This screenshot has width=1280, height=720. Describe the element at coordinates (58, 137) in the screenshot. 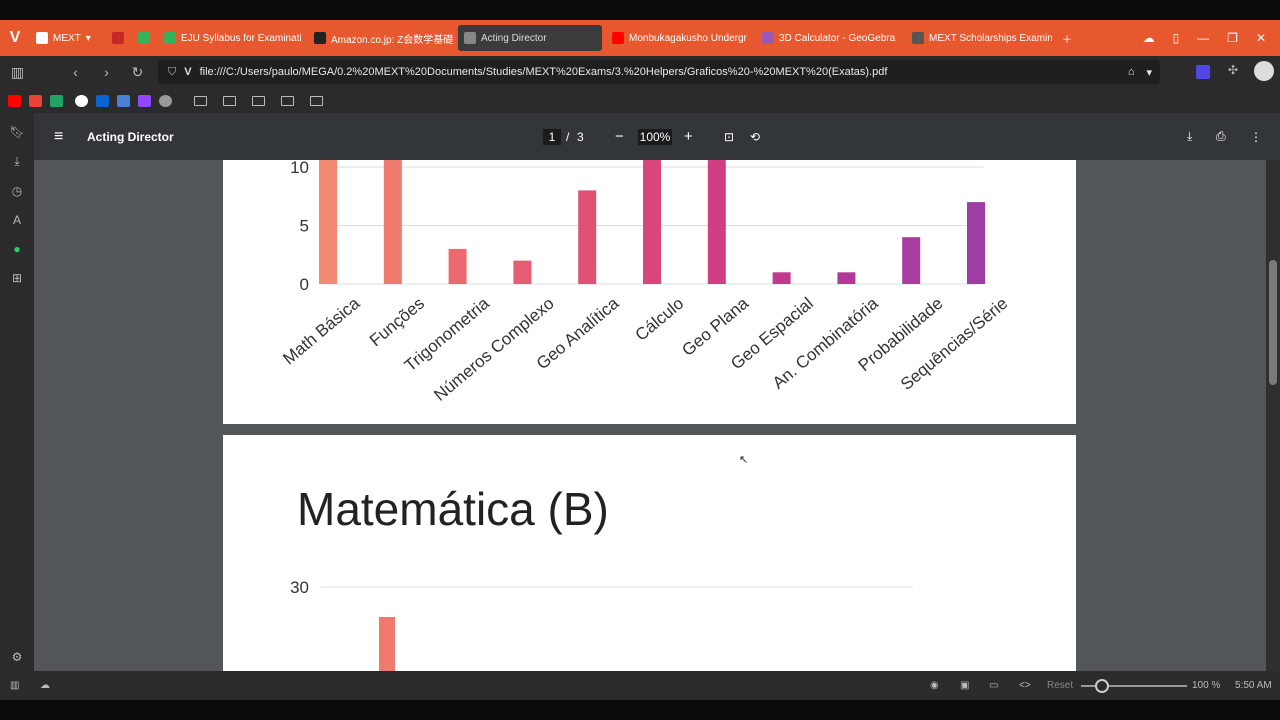

I see `menu-icon: ≡` at that location.